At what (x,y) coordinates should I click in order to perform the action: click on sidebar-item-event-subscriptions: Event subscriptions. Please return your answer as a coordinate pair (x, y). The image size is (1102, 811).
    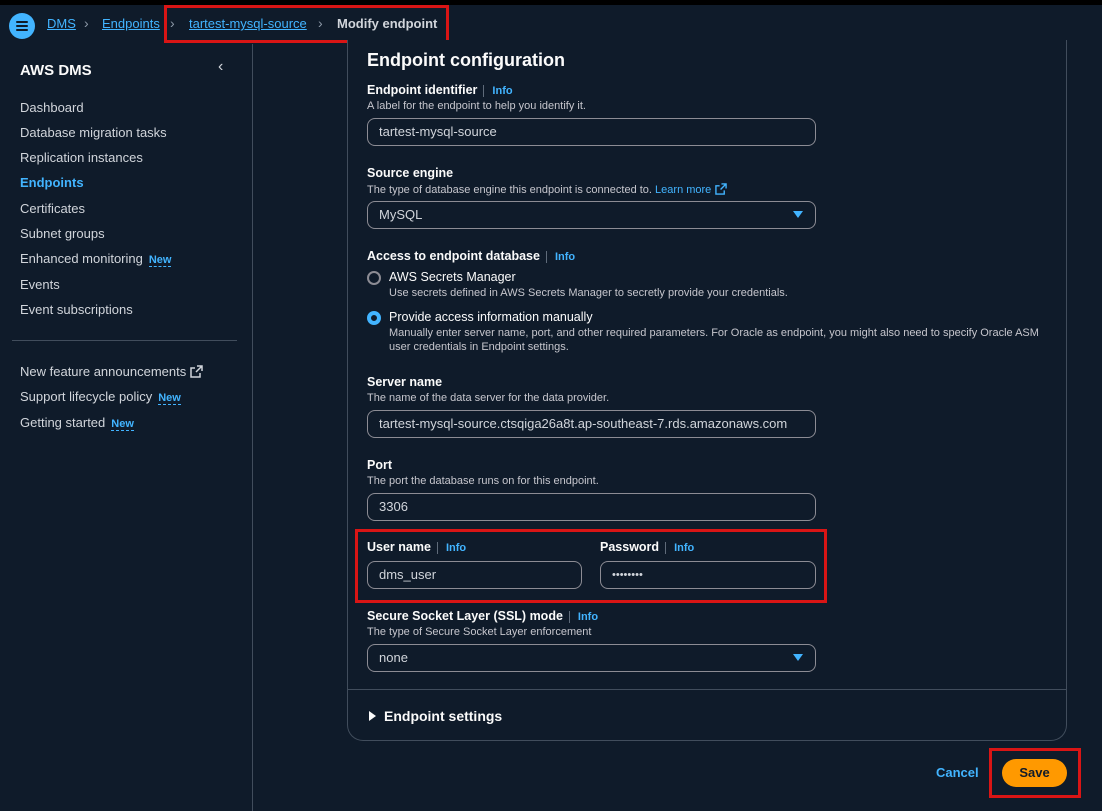
    Looking at the image, I should click on (76, 309).